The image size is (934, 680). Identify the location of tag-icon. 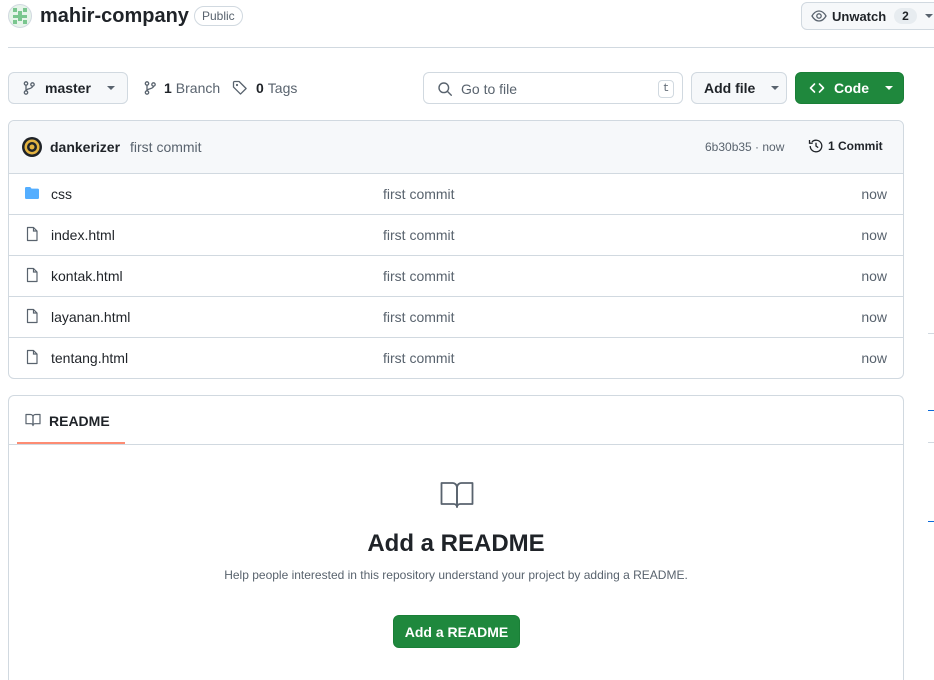
(239, 87).